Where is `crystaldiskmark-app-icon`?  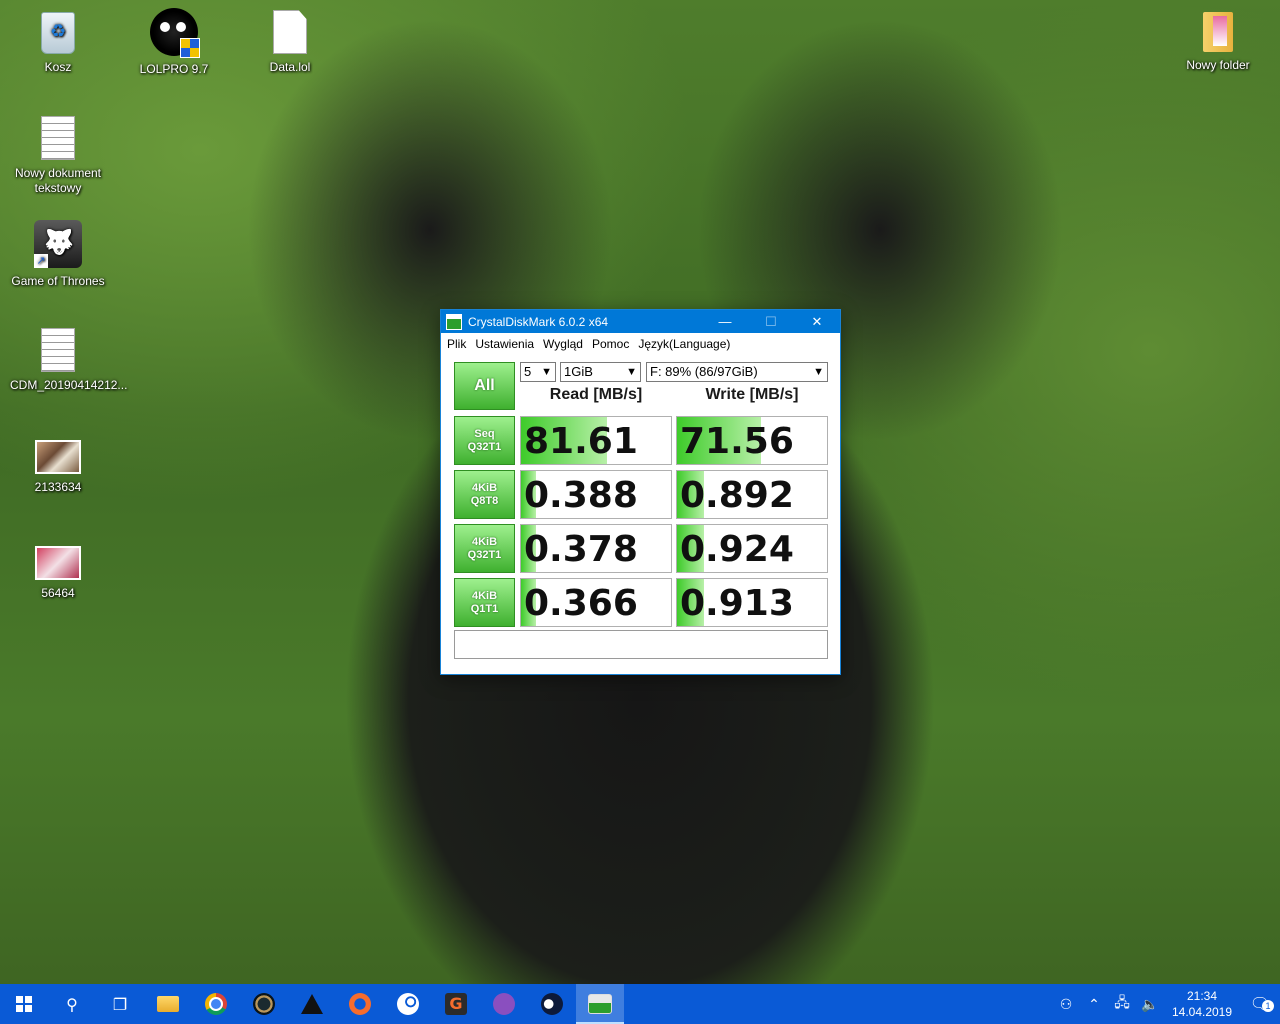
crystaldiskmark-app-icon is located at coordinates (454, 321).